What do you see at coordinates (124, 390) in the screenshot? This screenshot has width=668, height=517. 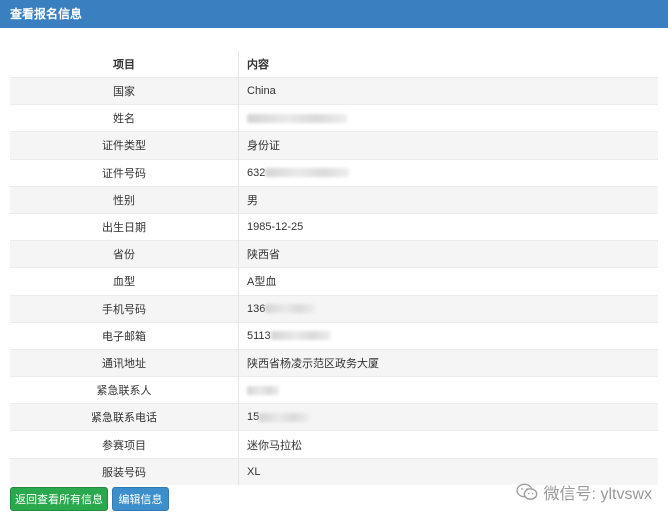 I see `row-label: 紧急联系人` at bounding box center [124, 390].